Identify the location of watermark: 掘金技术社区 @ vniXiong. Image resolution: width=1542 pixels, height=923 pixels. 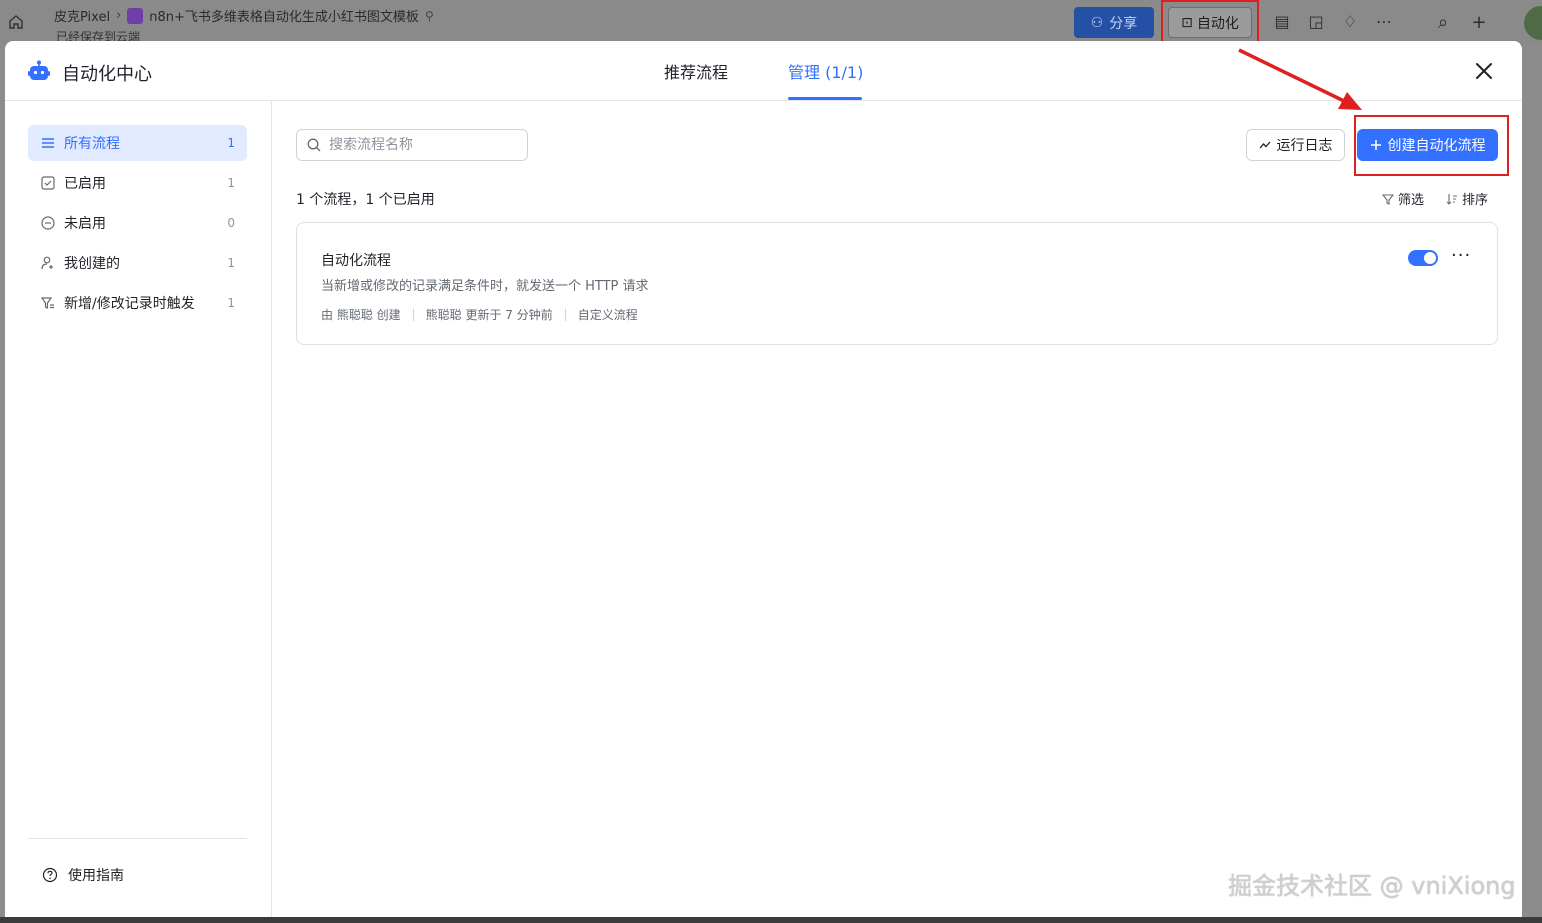
(1372, 886).